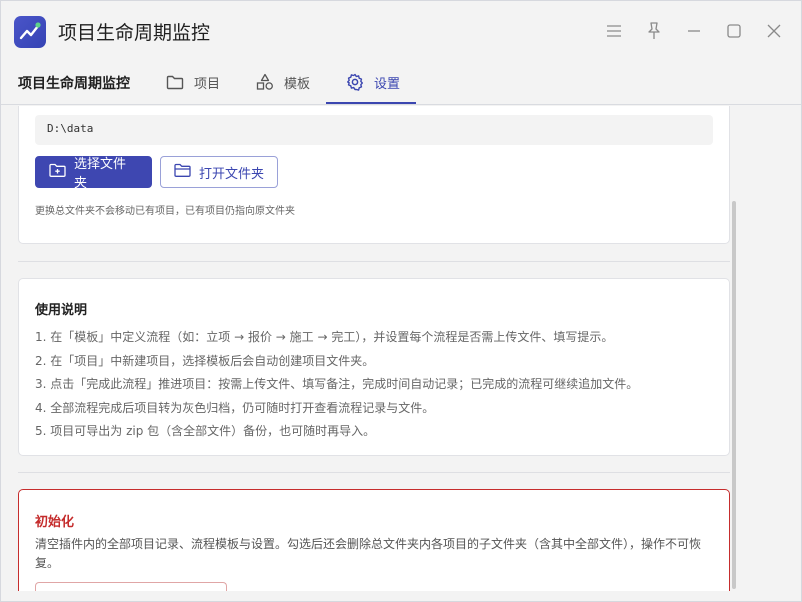 The image size is (802, 602). What do you see at coordinates (207, 84) in the screenshot?
I see `tab-projects-label: 项目` at bounding box center [207, 84].